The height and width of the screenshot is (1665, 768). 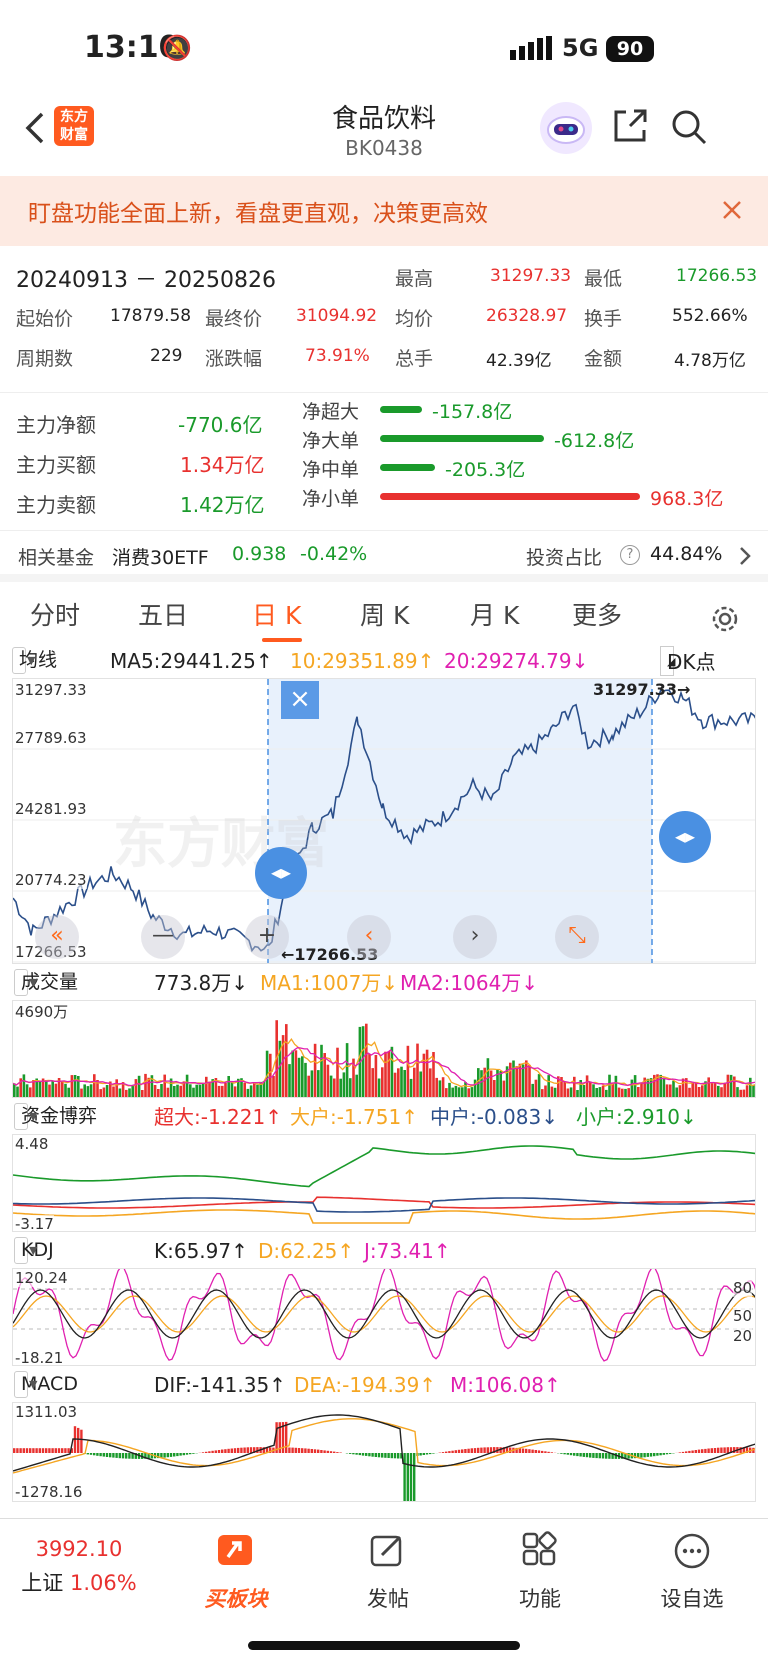 I want to click on share-icon, so click(x=630, y=128).